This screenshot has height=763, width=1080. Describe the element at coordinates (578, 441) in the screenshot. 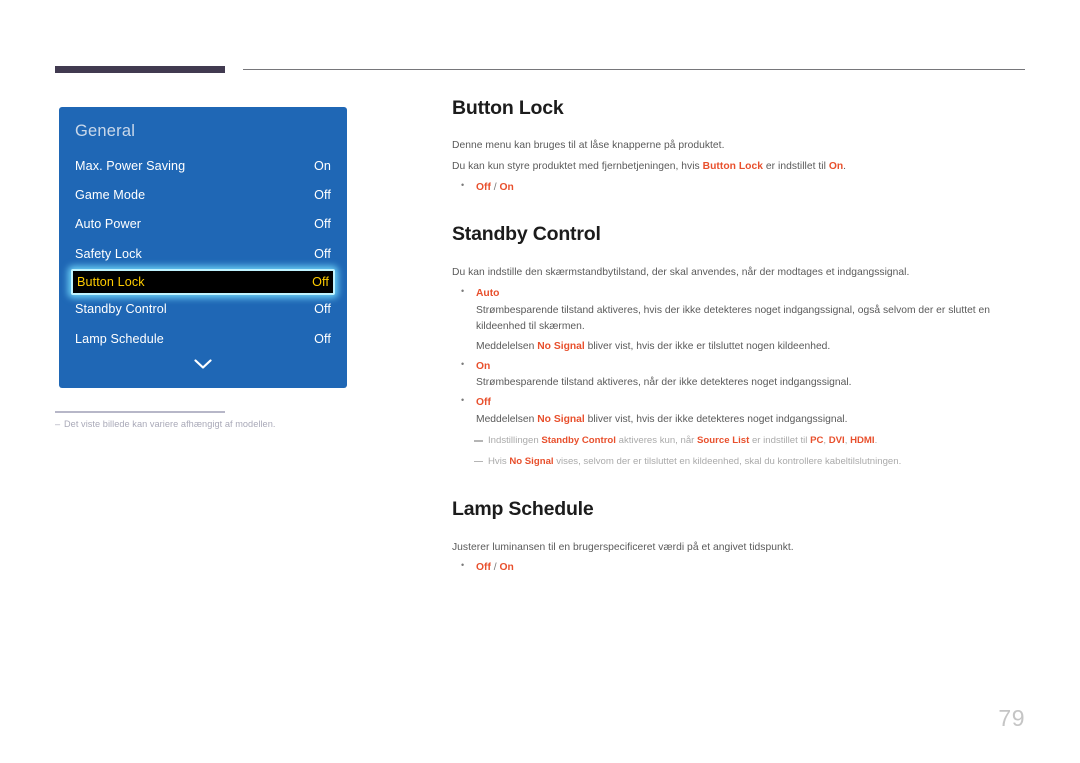

I see `highlight-standby-control: Standby Control` at that location.